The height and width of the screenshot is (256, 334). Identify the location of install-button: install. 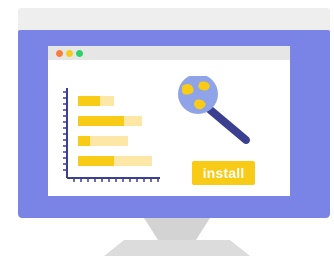
(223, 173).